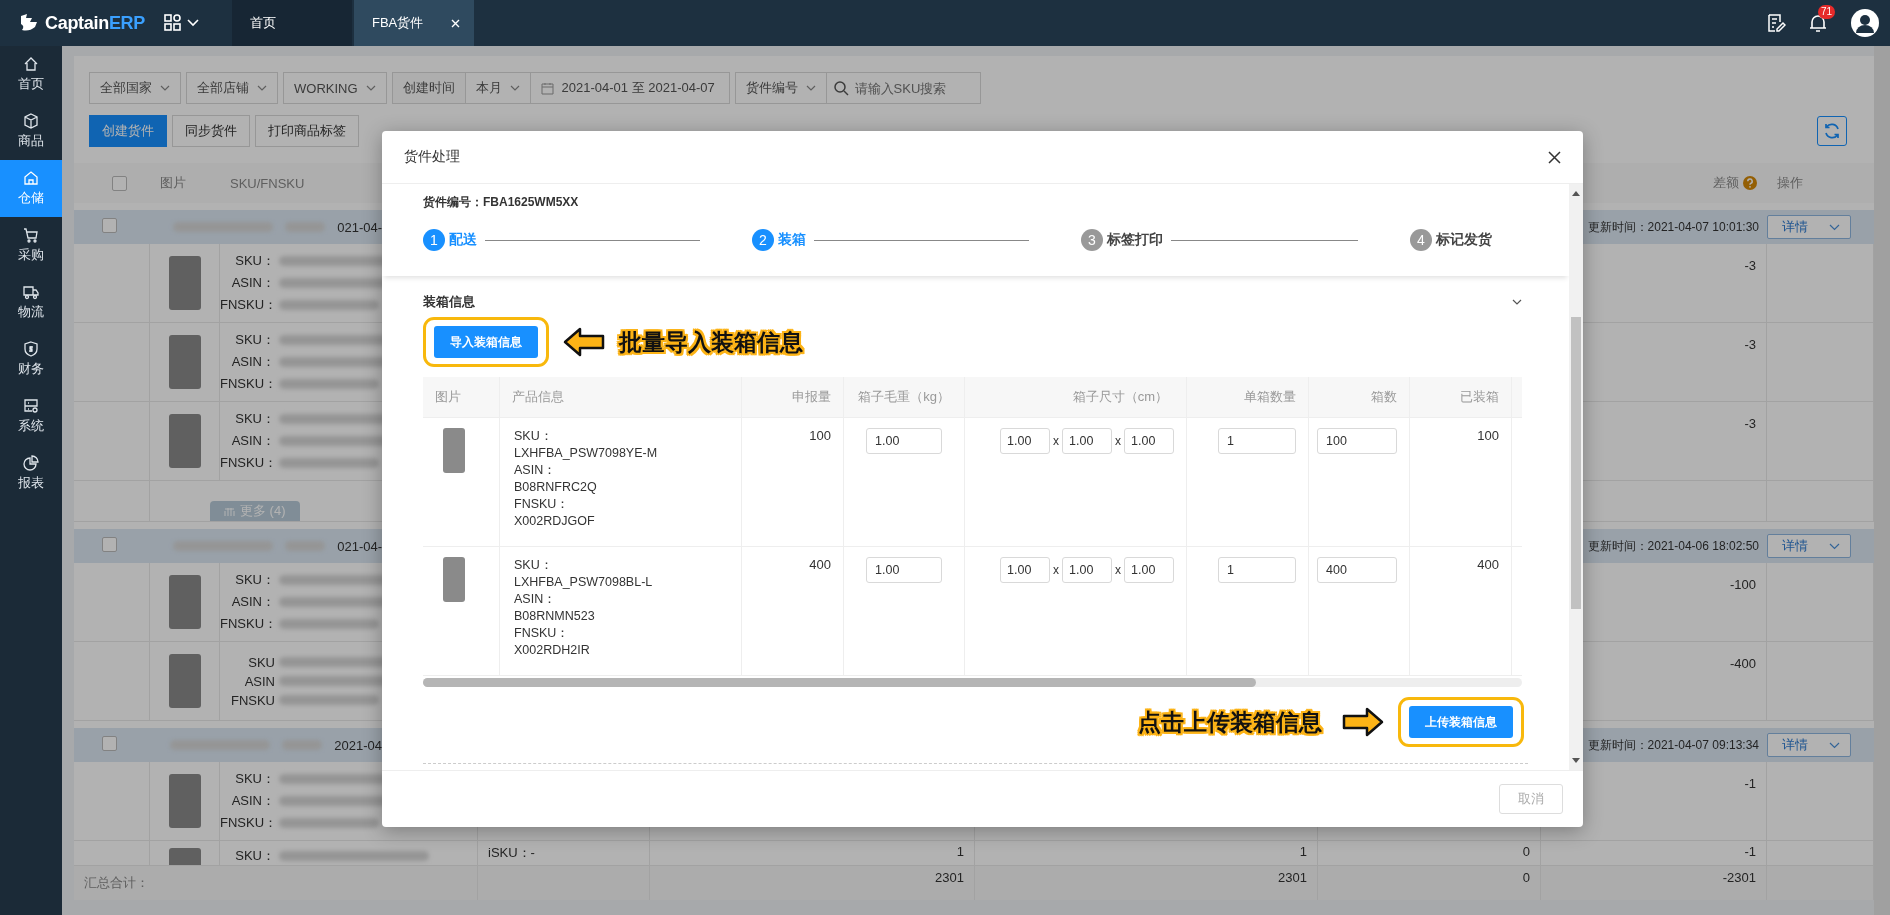 The width and height of the screenshot is (1890, 915). Describe the element at coordinates (31, 74) in the screenshot. I see `sidebar-item: 首页` at that location.